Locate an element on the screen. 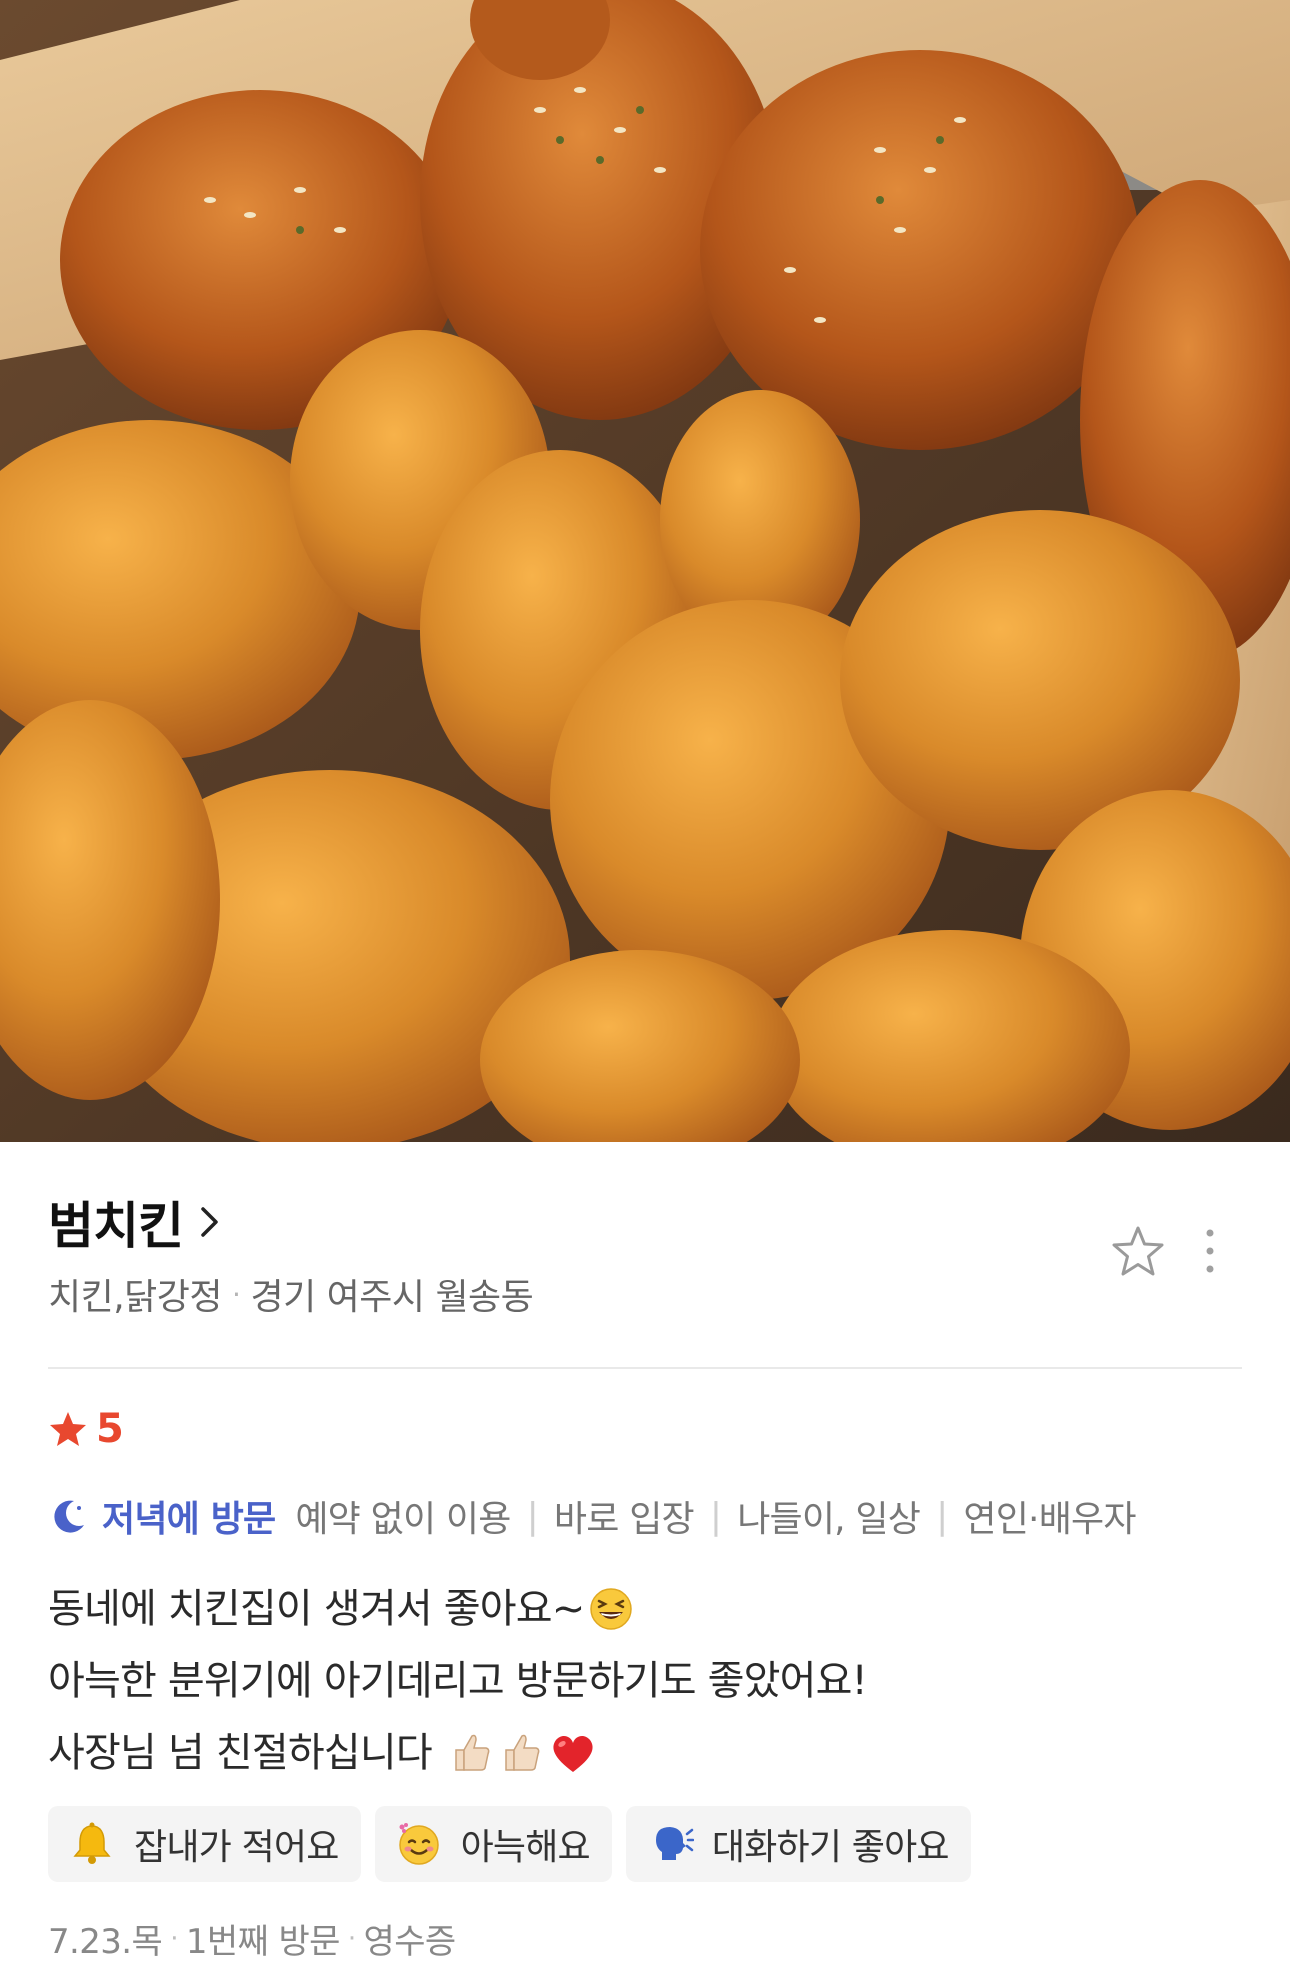 This screenshot has height=1988, width=1290. place-name-link: 범치킨 is located at coordinates (645, 1222).